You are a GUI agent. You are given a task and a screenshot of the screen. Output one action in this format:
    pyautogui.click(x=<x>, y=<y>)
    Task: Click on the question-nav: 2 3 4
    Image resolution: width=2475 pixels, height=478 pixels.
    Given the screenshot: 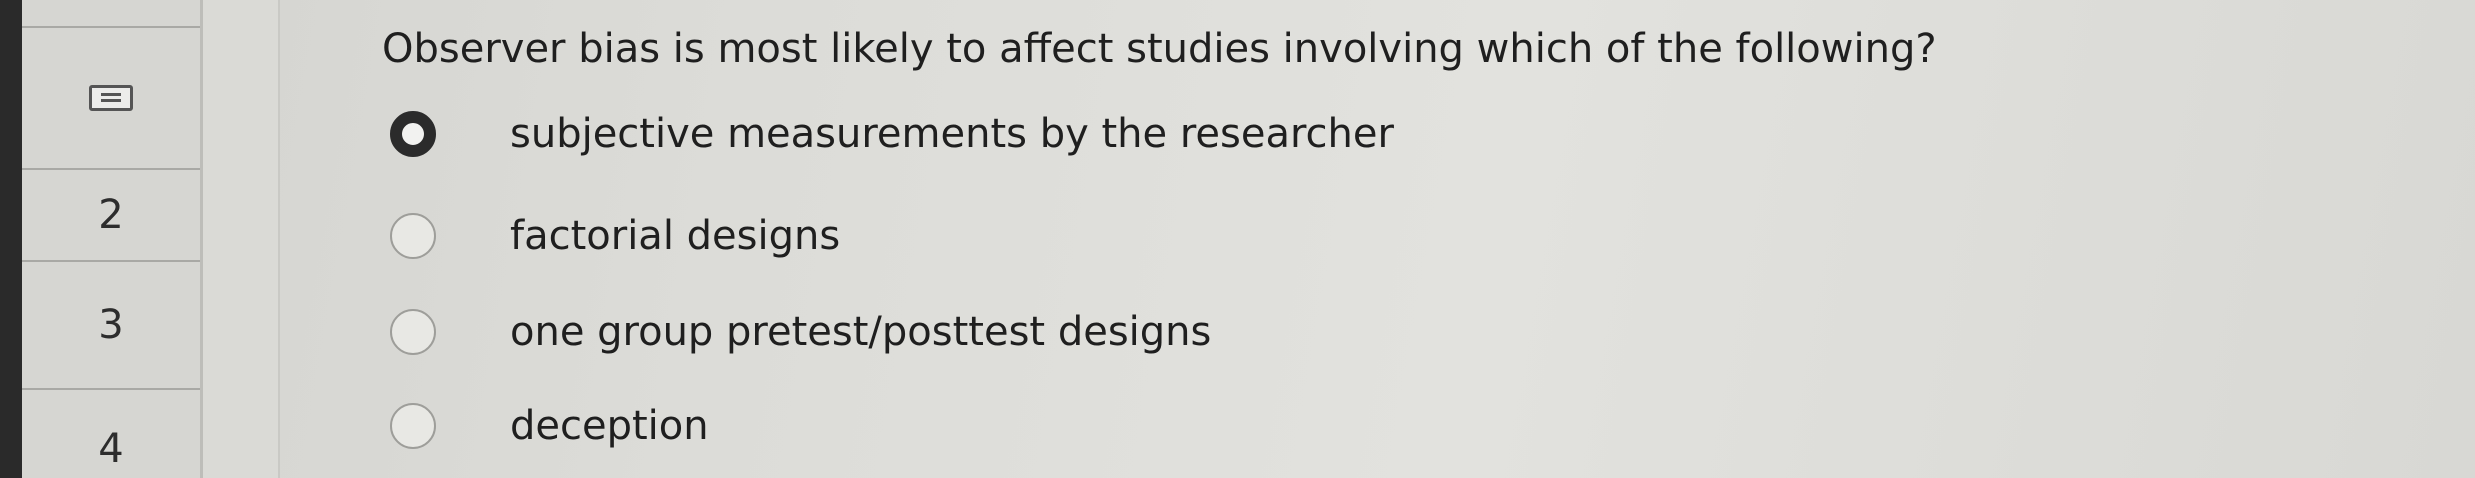 What is the action you would take?
    pyautogui.click(x=111, y=239)
    